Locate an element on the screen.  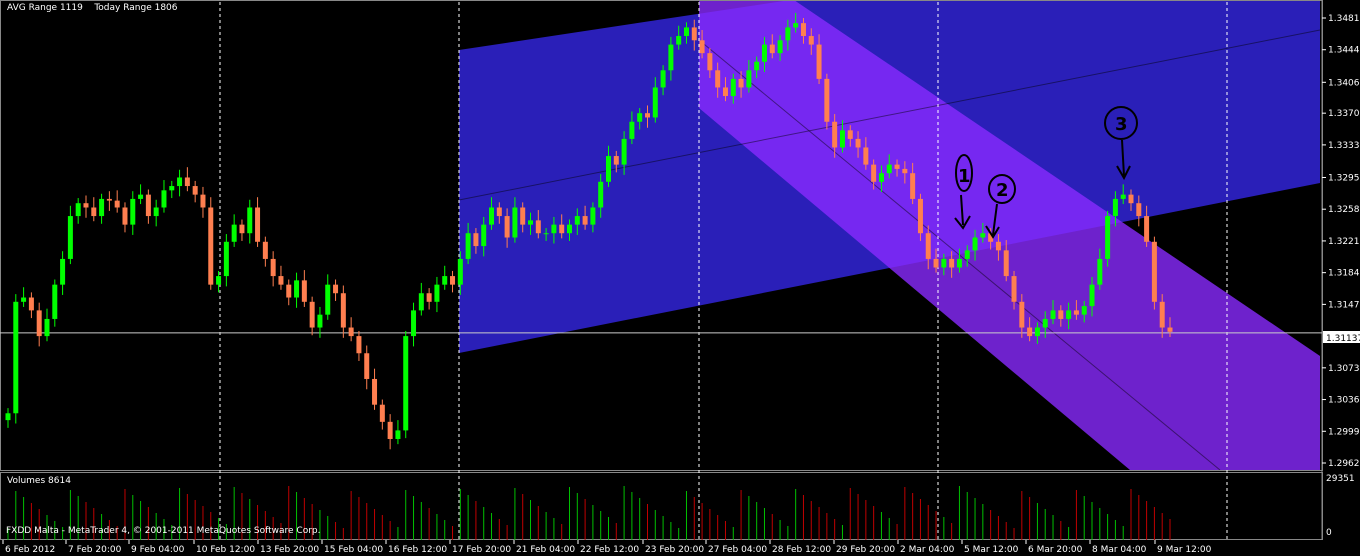
price-tick-label: 1.33700 is located at coordinates (1344, 114).